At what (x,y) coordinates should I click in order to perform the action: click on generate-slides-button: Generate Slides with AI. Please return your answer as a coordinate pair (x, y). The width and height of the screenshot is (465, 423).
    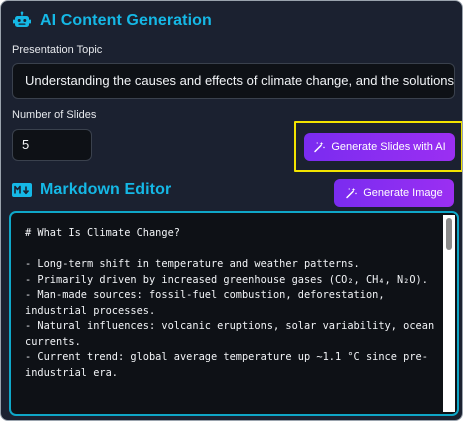
    Looking at the image, I should click on (379, 147).